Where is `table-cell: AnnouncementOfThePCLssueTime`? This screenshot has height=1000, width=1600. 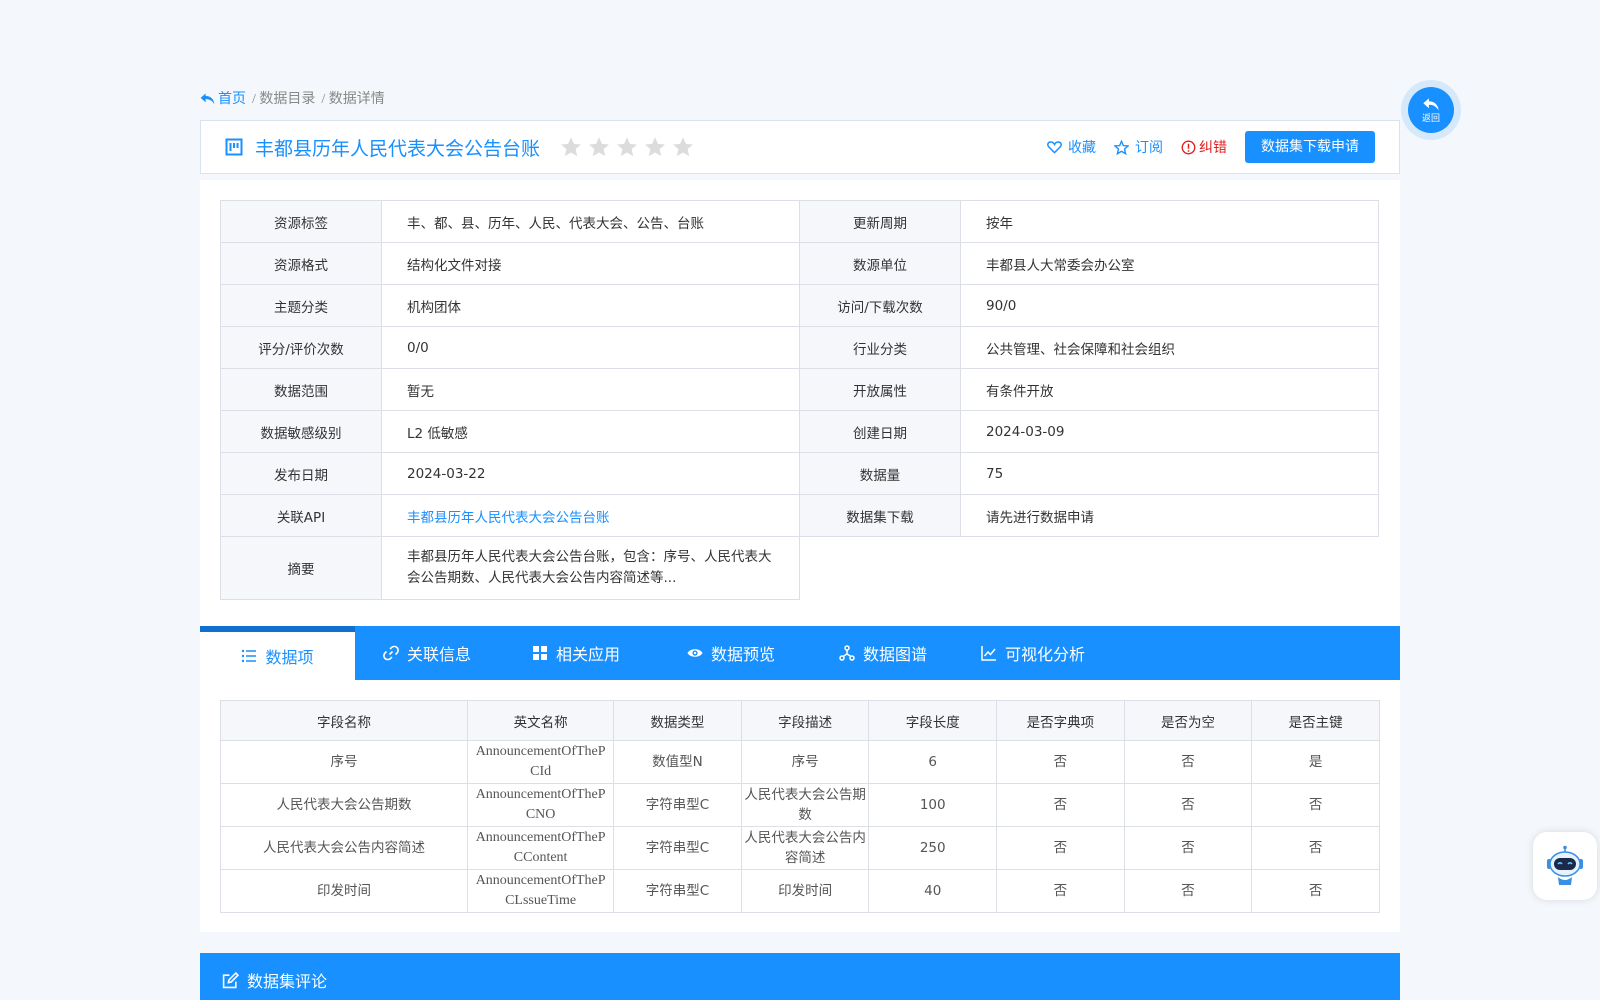 table-cell: AnnouncementOfThePCLssueTime is located at coordinates (541, 891).